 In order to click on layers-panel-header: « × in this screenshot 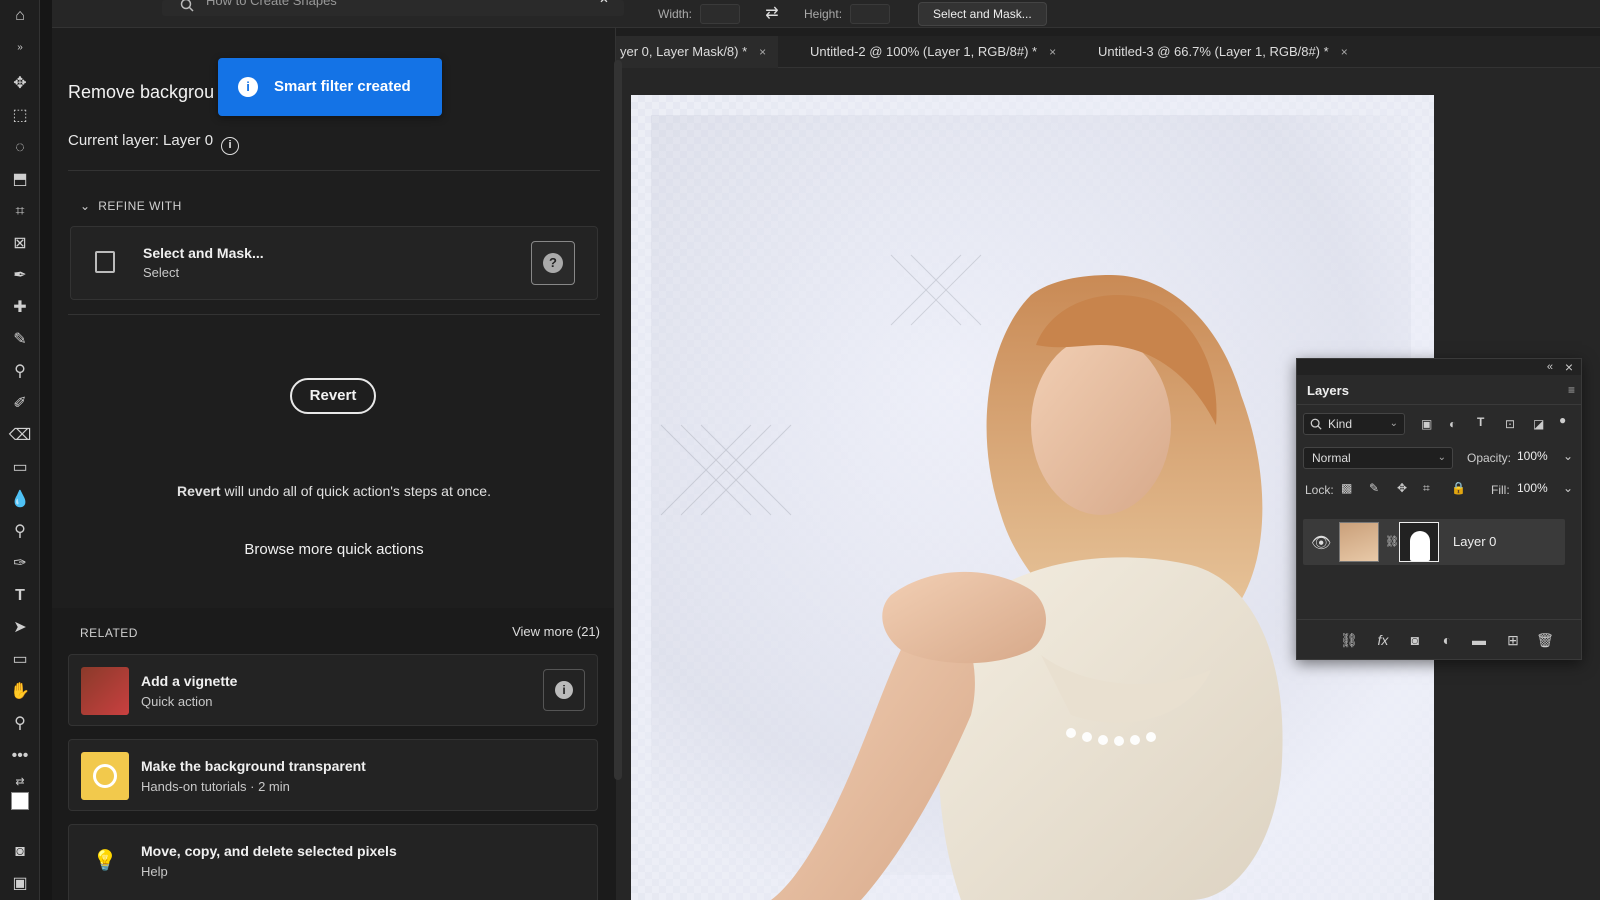, I will do `click(1439, 367)`.